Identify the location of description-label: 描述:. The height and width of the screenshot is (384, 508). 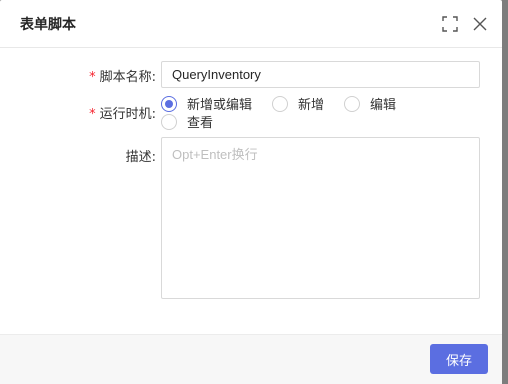
(140, 157).